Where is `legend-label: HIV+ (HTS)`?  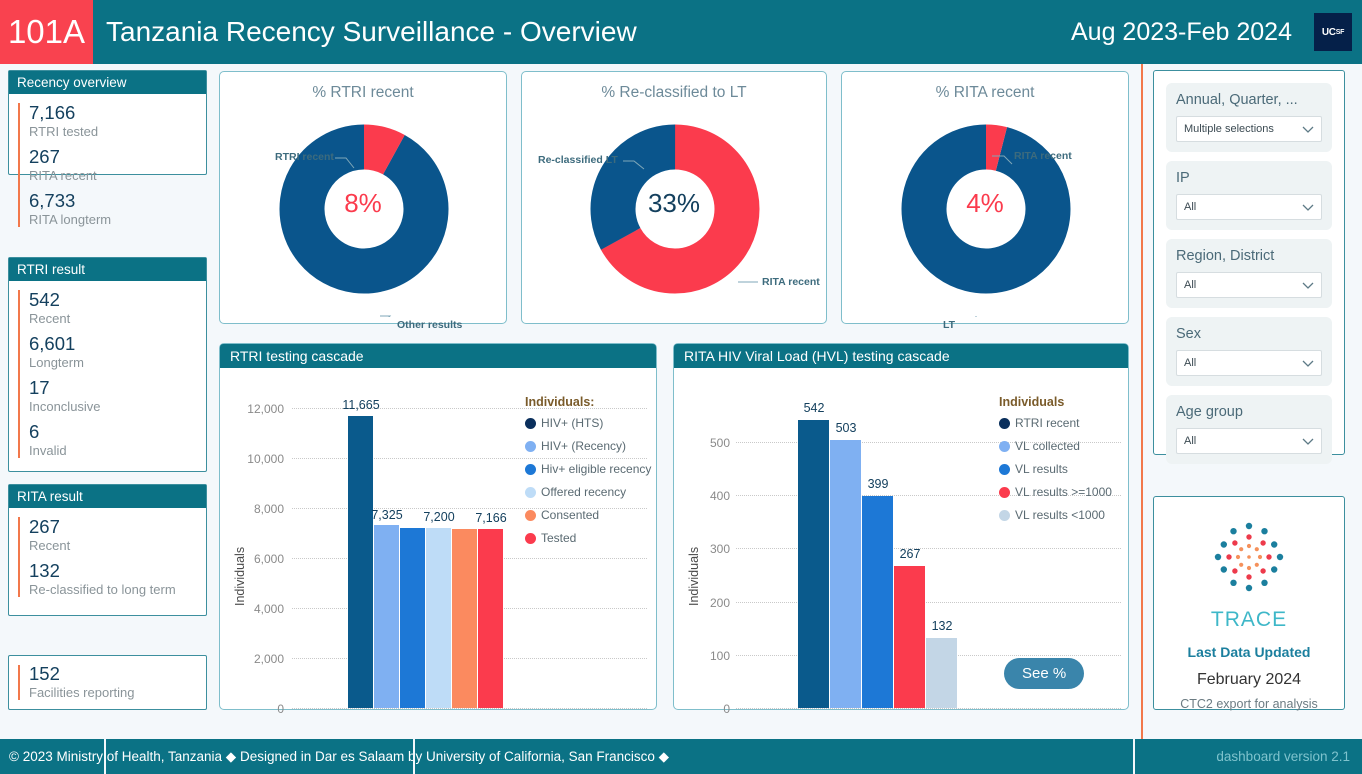 legend-label: HIV+ (HTS) is located at coordinates (572, 423).